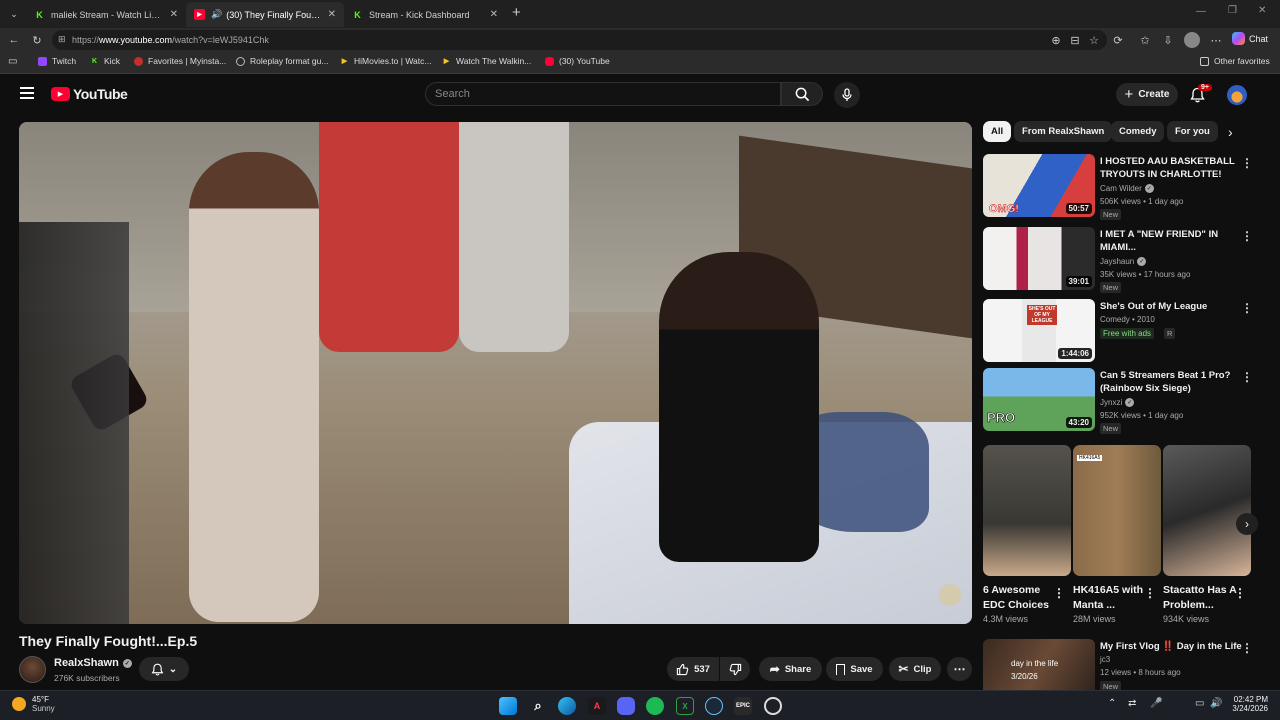 This screenshot has width=1280, height=720. What do you see at coordinates (12, 61) in the screenshot?
I see `reading-list-icon: ▭` at bounding box center [12, 61].